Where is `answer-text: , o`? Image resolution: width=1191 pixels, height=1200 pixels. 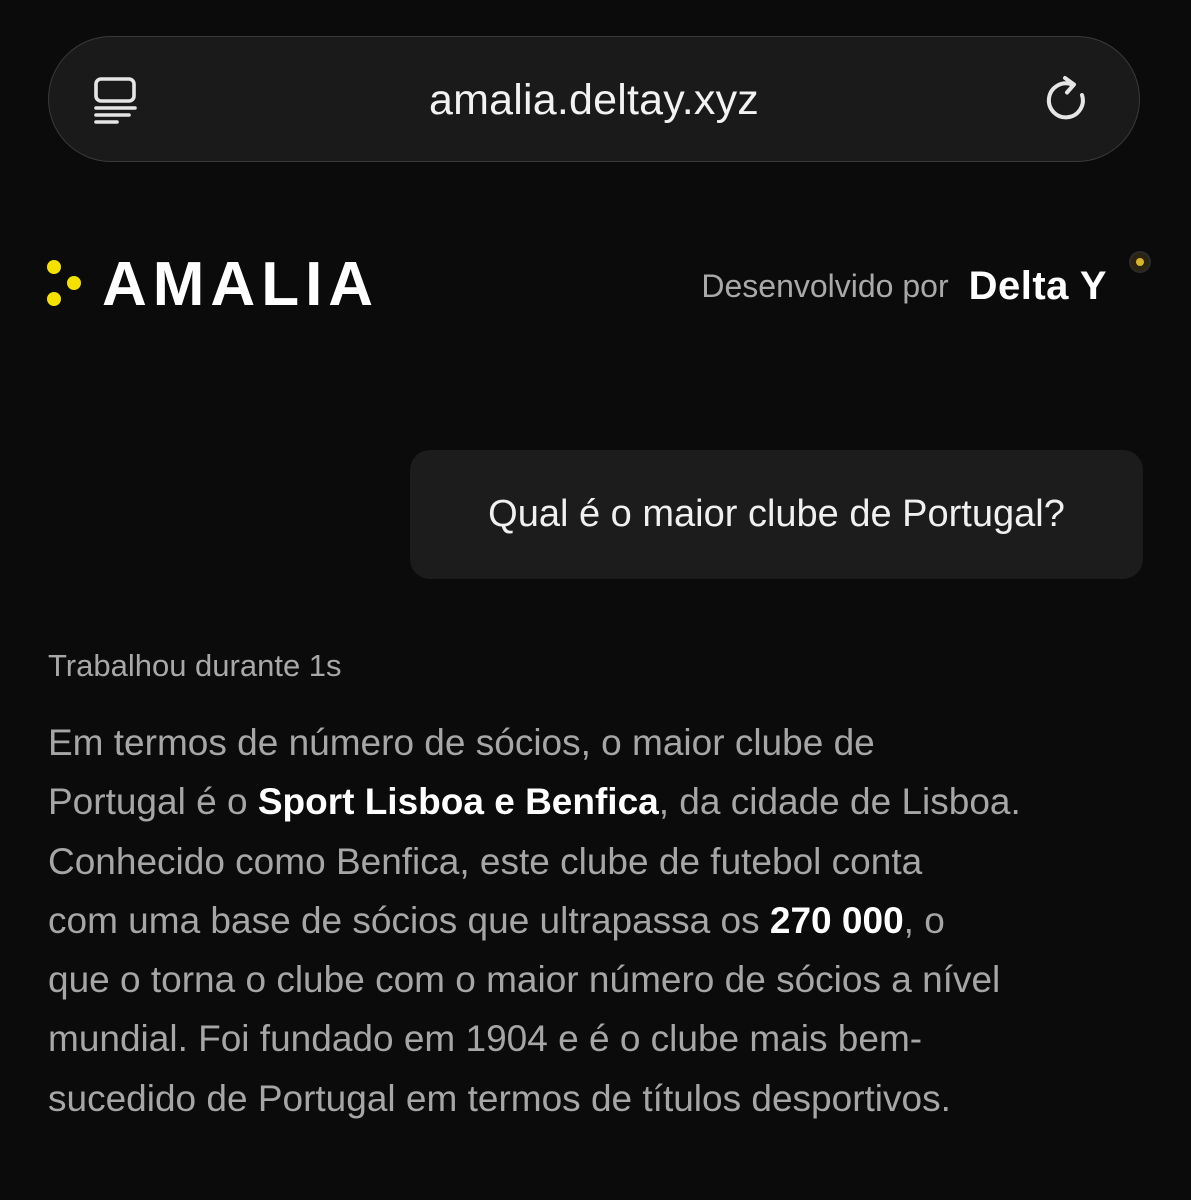
answer-text: , o is located at coordinates (924, 920).